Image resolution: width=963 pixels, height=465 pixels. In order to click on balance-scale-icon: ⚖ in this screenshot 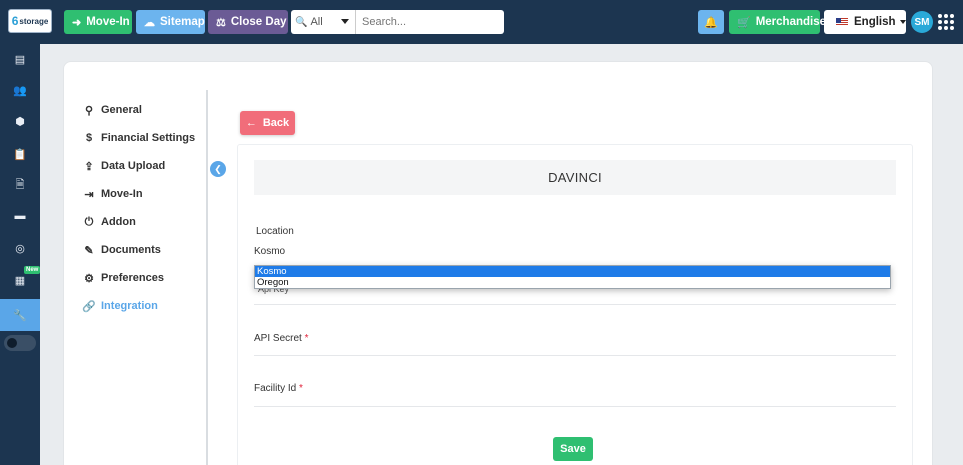, I will do `click(221, 22)`.